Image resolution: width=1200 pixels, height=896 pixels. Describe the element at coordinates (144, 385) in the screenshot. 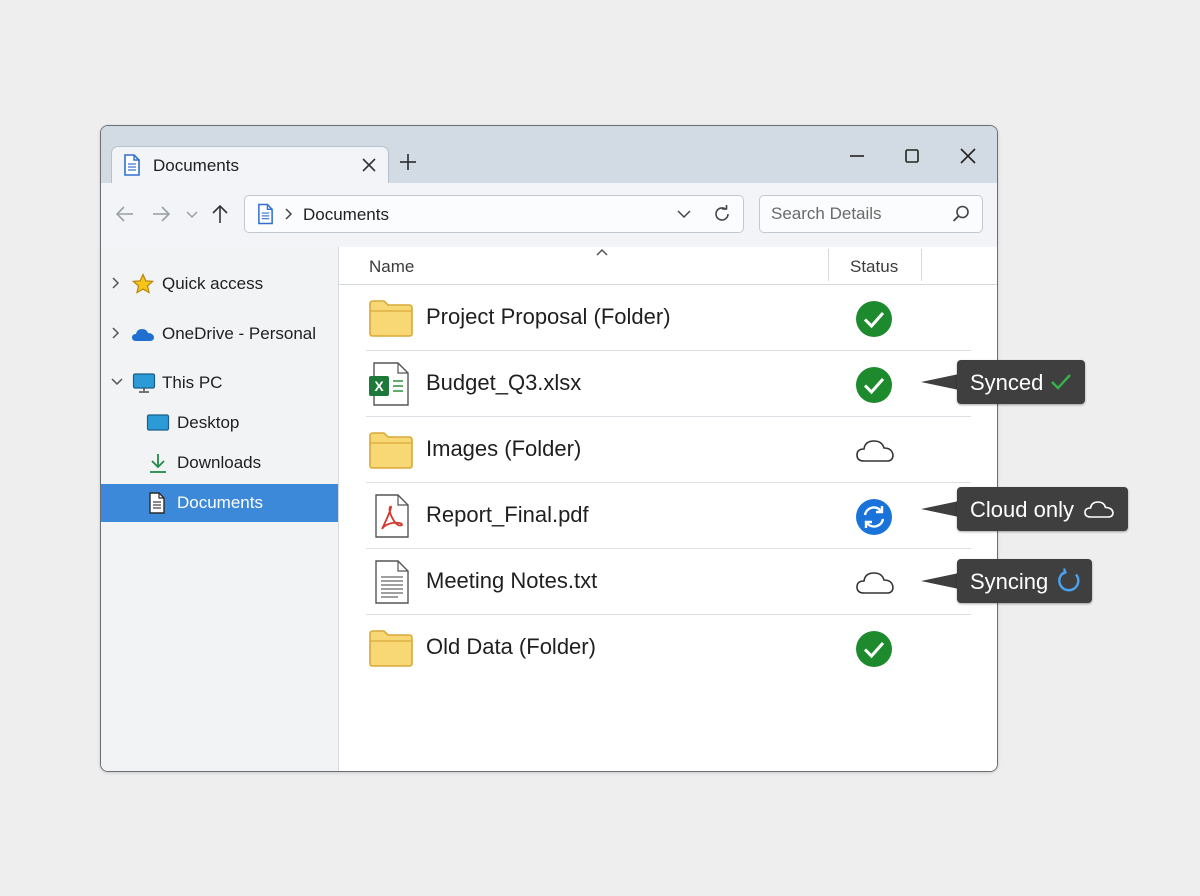

I see `monitor-icon` at that location.